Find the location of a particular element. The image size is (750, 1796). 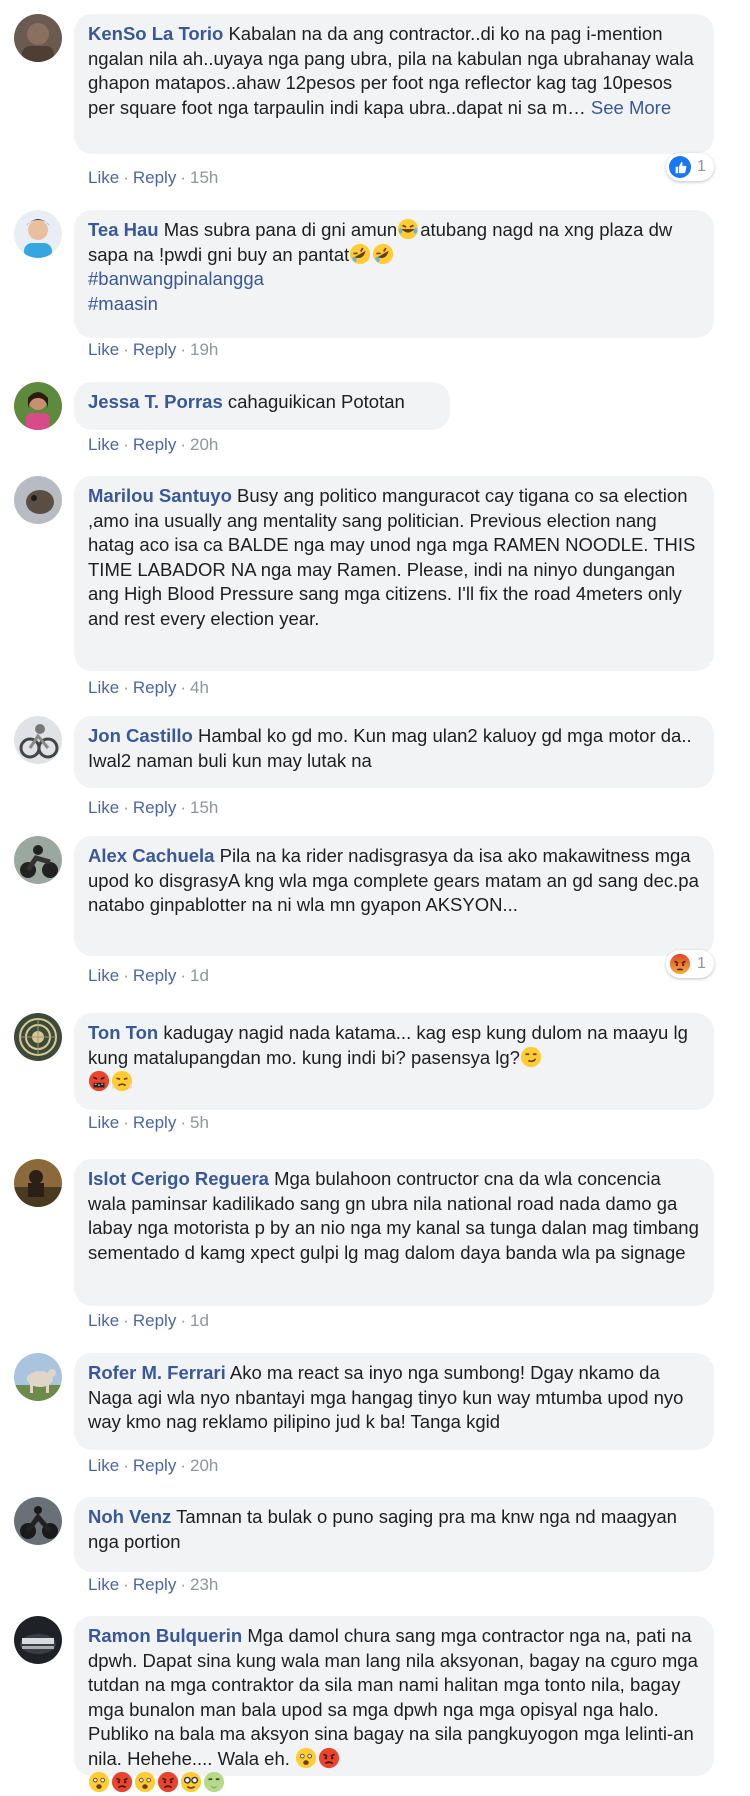

comment-author: Marilou Santuyo is located at coordinates (160, 495).